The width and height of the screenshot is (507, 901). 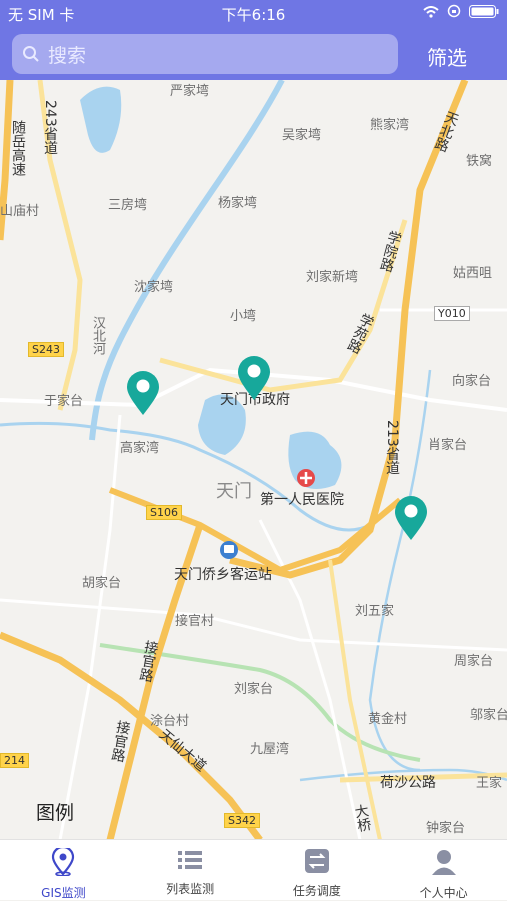 What do you see at coordinates (452, 313) in the screenshot?
I see `road-badge: Y010` at bounding box center [452, 313].